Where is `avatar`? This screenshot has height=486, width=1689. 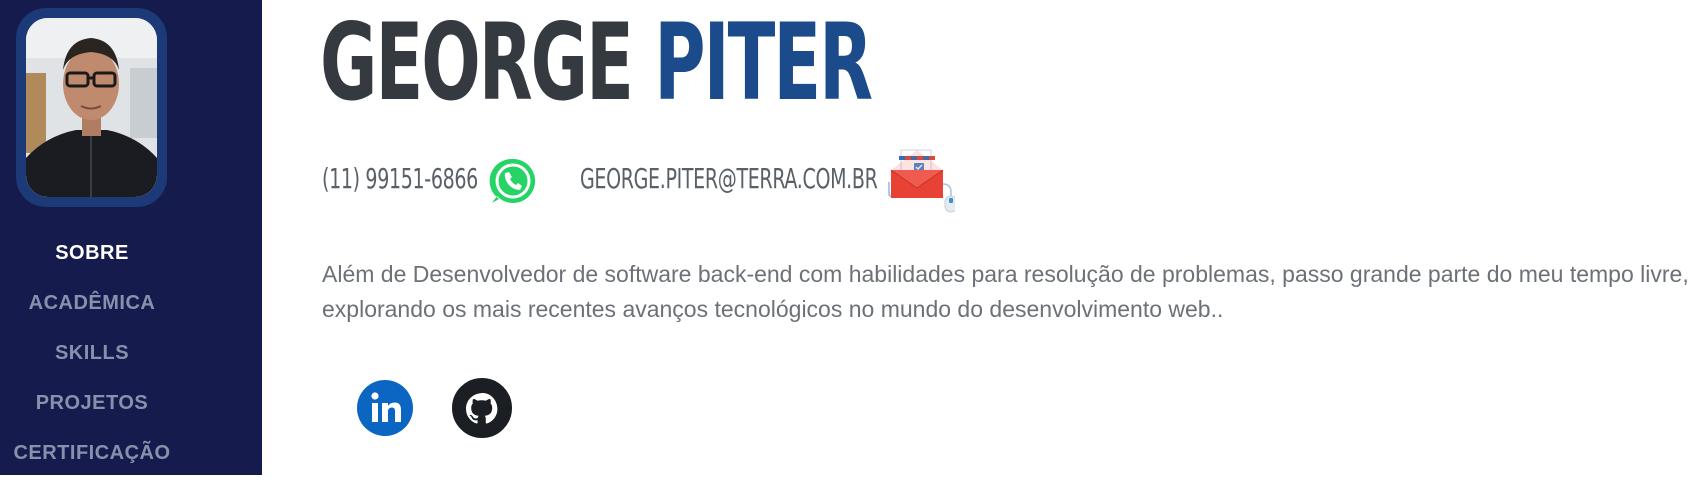 avatar is located at coordinates (91, 107).